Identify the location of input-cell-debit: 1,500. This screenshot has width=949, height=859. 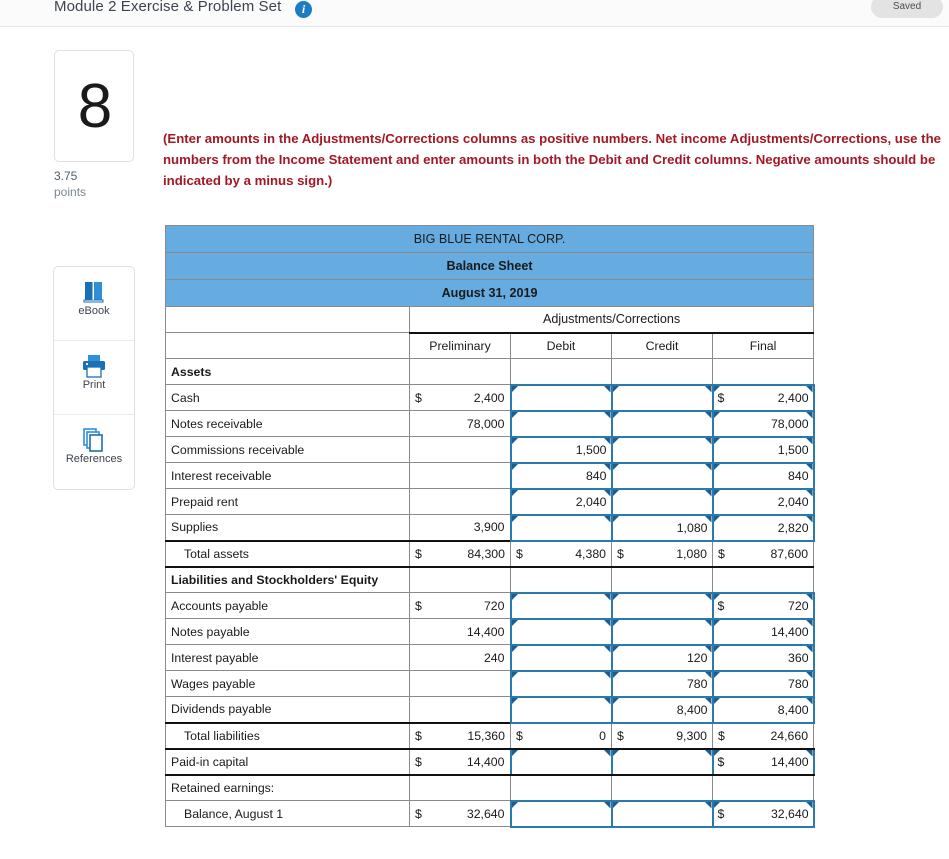
(561, 449).